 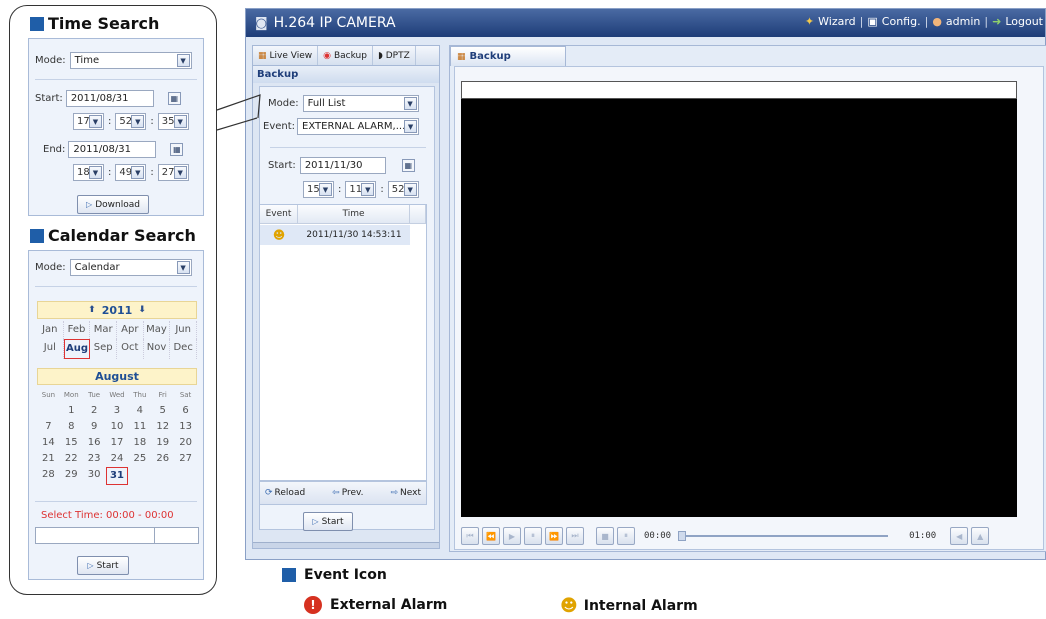 I want to click on step-icon: ⏸, so click(x=626, y=536).